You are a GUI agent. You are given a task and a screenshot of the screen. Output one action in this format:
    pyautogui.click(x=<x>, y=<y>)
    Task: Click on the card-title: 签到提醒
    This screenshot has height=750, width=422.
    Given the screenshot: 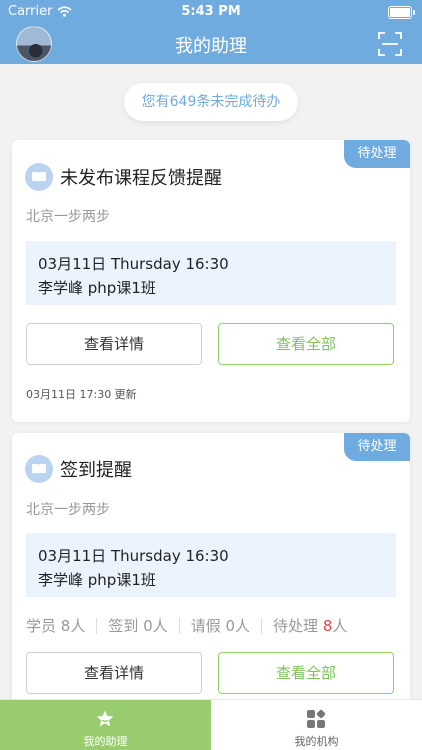 What is the action you would take?
    pyautogui.click(x=96, y=470)
    